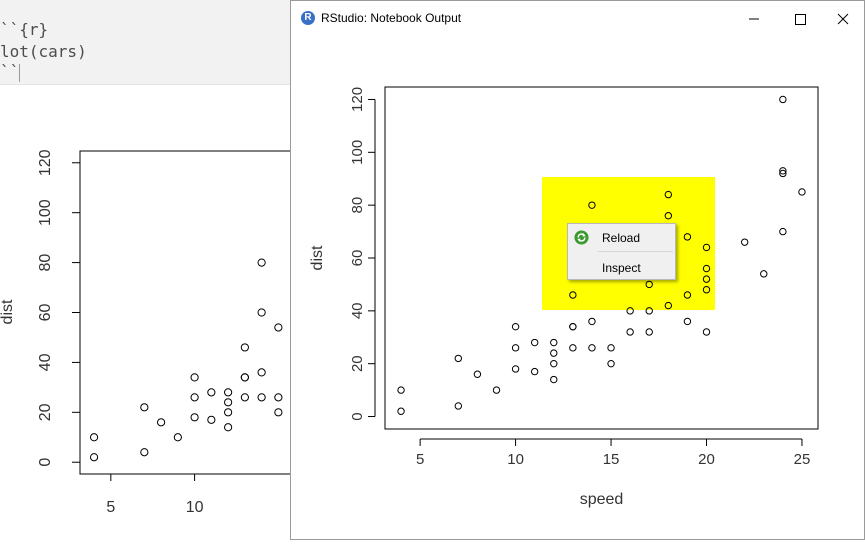 This screenshot has width=865, height=554. Describe the element at coordinates (802, 459) in the screenshot. I see `x-tick-label: 25` at that location.